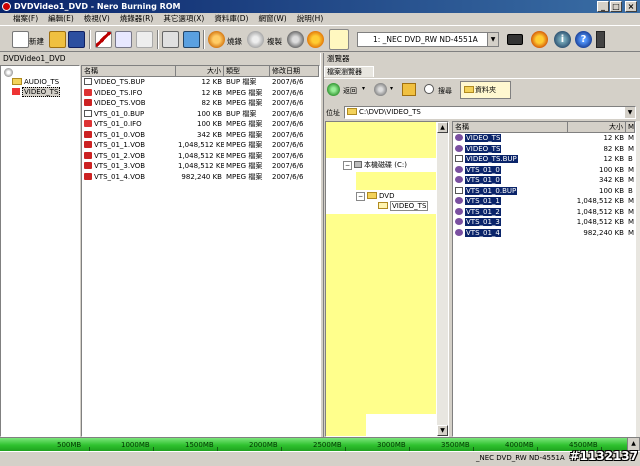 Image resolution: width=640 pixels, height=466 pixels. I want to click on info-icon: i, so click(562, 39).